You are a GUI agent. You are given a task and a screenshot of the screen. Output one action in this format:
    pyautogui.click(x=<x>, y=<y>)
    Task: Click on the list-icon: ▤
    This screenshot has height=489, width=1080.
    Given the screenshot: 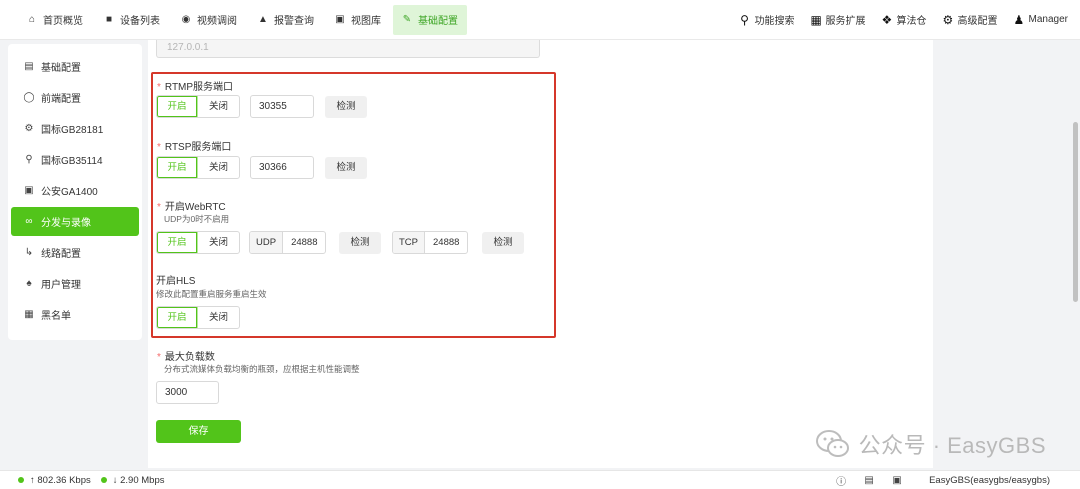 What is the action you would take?
    pyautogui.click(x=29, y=66)
    